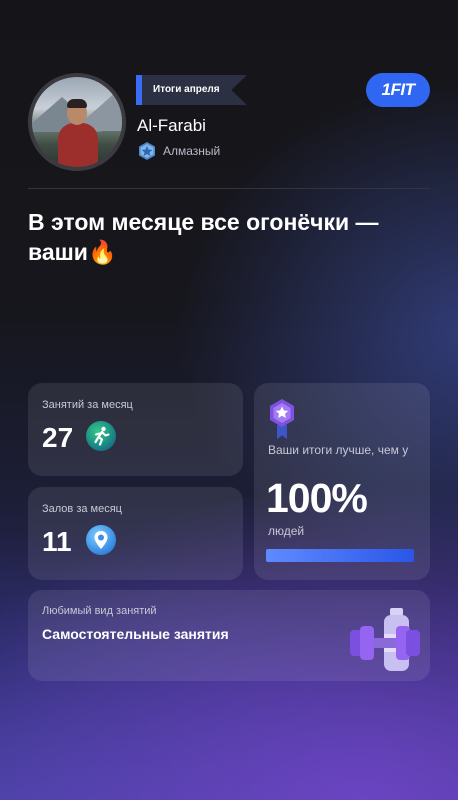  I want to click on diamond-rank-icon, so click(147, 151).